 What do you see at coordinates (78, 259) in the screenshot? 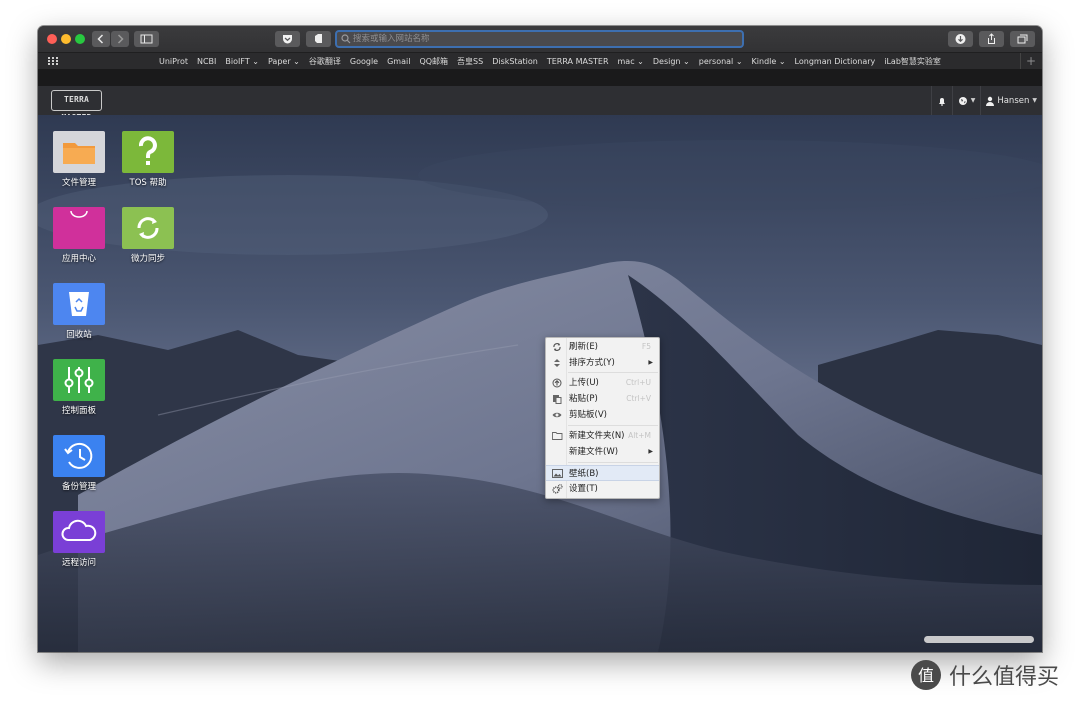
I see `desktop-icon-label: 应用中心` at bounding box center [78, 259].